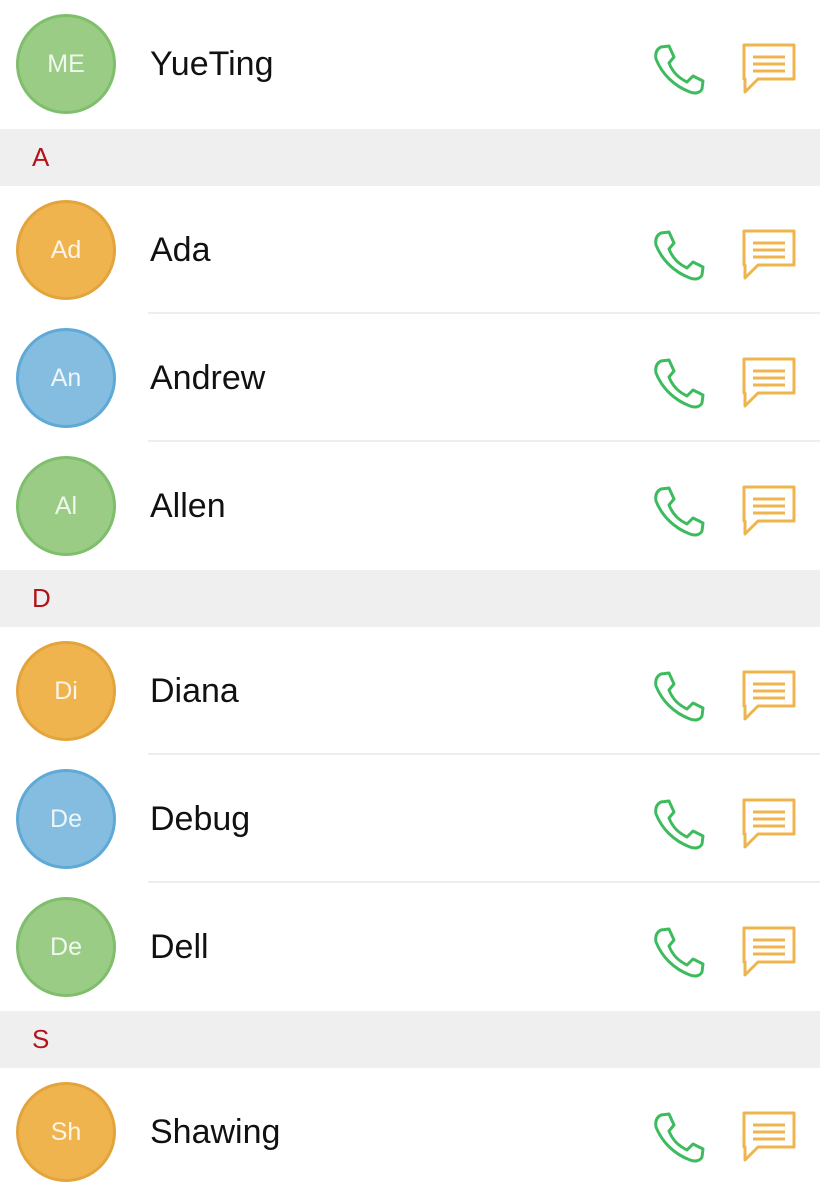  I want to click on section-letter: D, so click(41, 598).